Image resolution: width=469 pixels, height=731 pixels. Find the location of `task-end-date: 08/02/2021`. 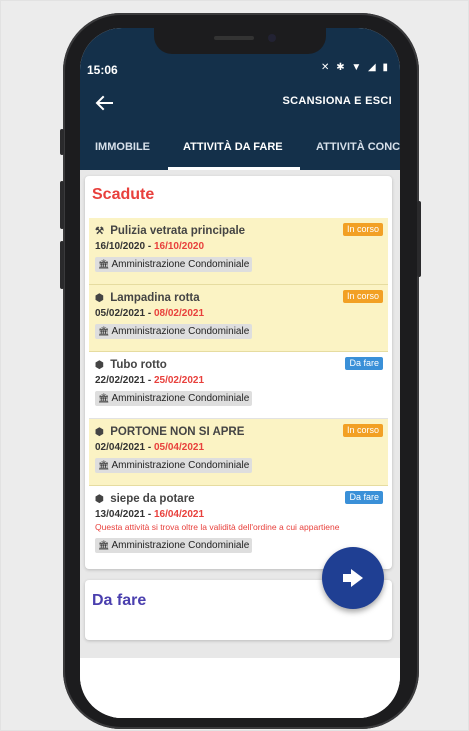

task-end-date: 08/02/2021 is located at coordinates (179, 313).